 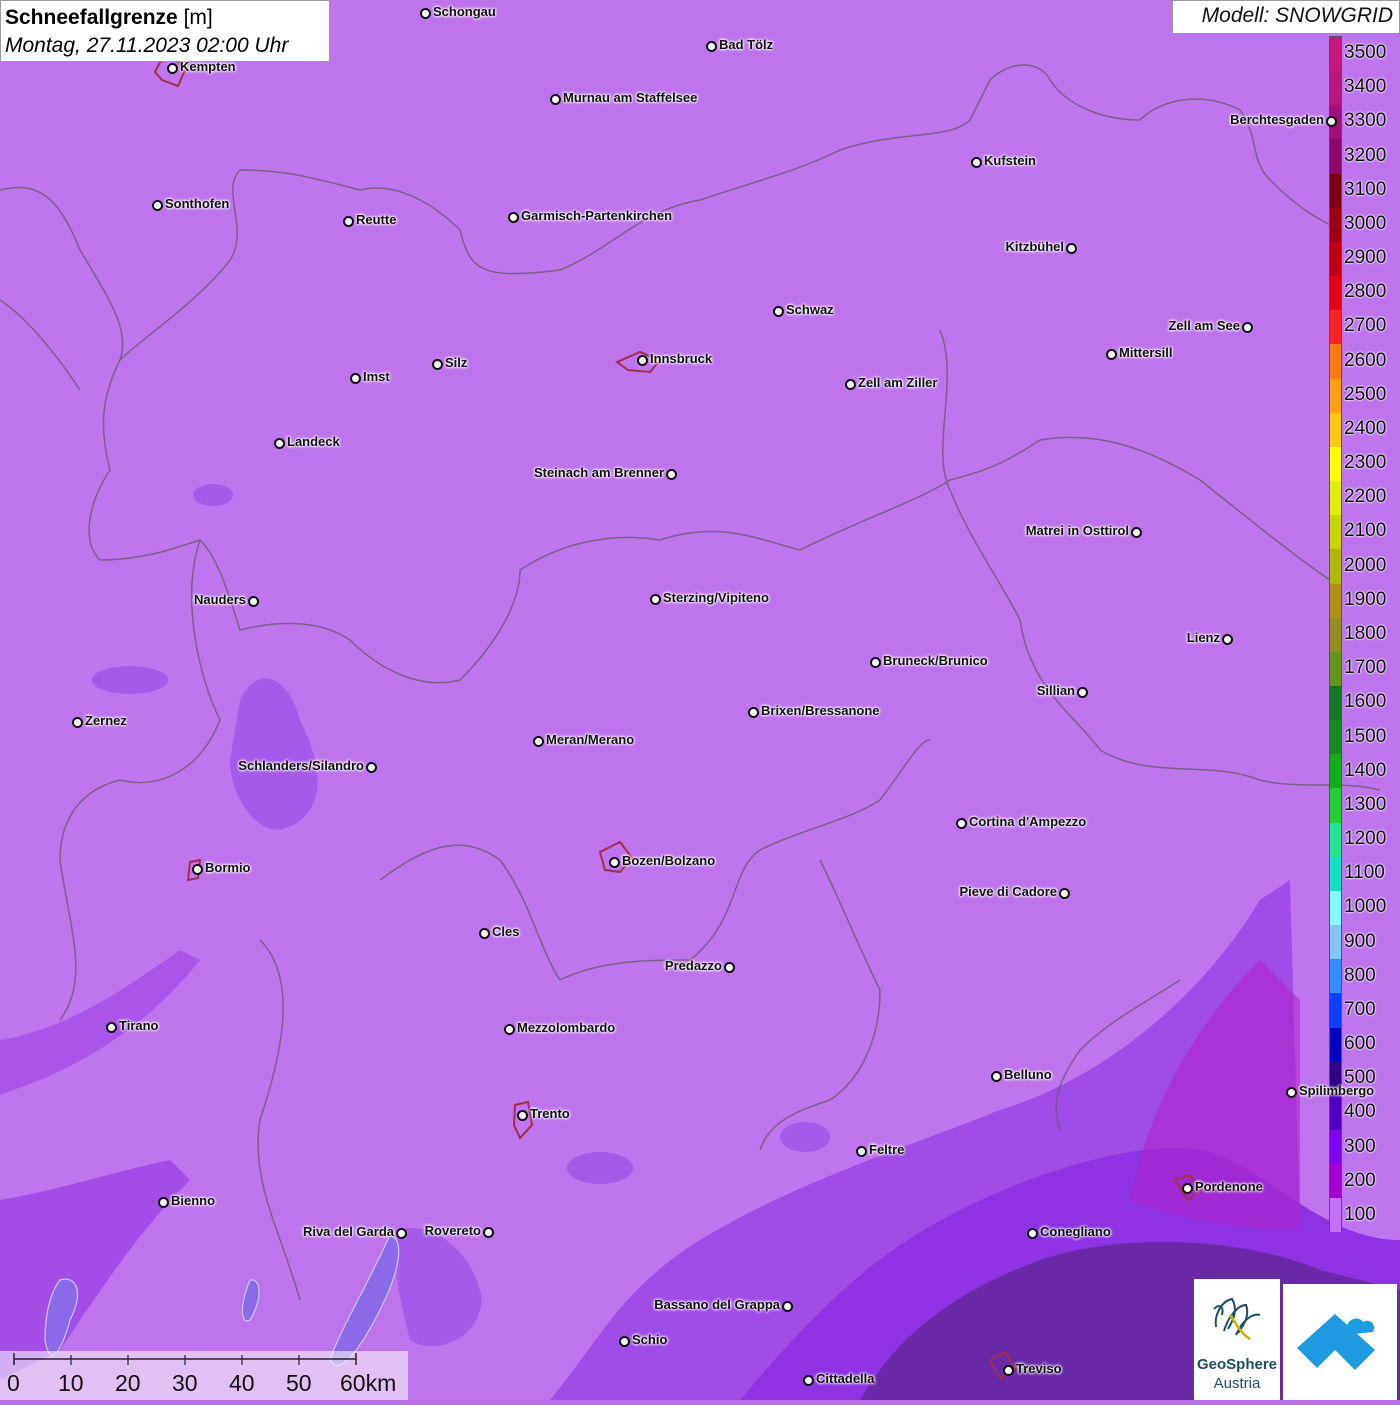 What do you see at coordinates (1028, 1074) in the screenshot?
I see `city-label: Belluno` at bounding box center [1028, 1074].